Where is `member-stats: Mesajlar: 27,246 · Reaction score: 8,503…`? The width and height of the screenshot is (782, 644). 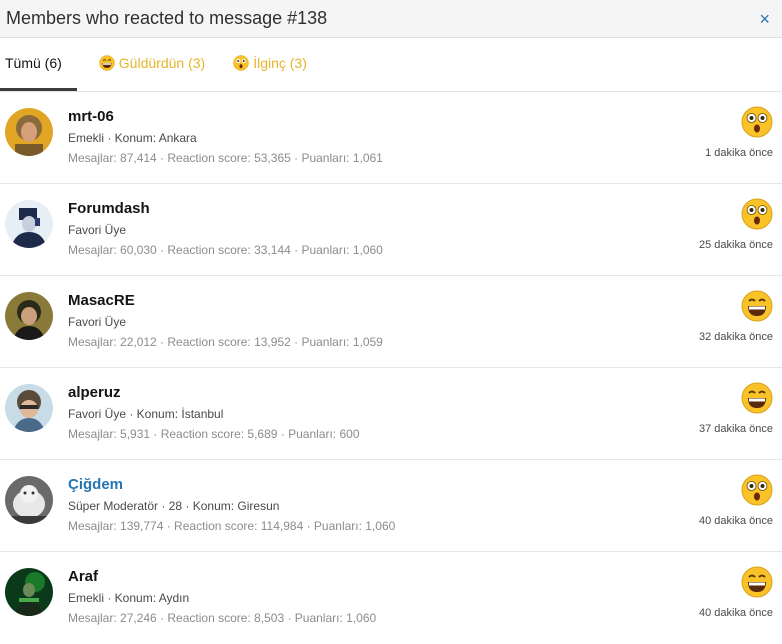
member-stats: Mesajlar: 27,246 · Reaction score: 8,503… is located at coordinates (222, 618).